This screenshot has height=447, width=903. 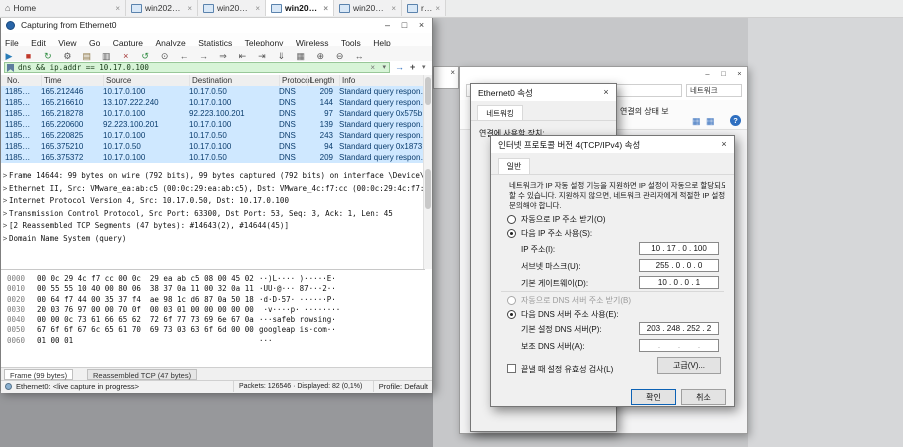 What do you see at coordinates (679, 328) in the screenshot?
I see `preferred-dns-field: 203 . 248 . 252 . 2` at bounding box center [679, 328].